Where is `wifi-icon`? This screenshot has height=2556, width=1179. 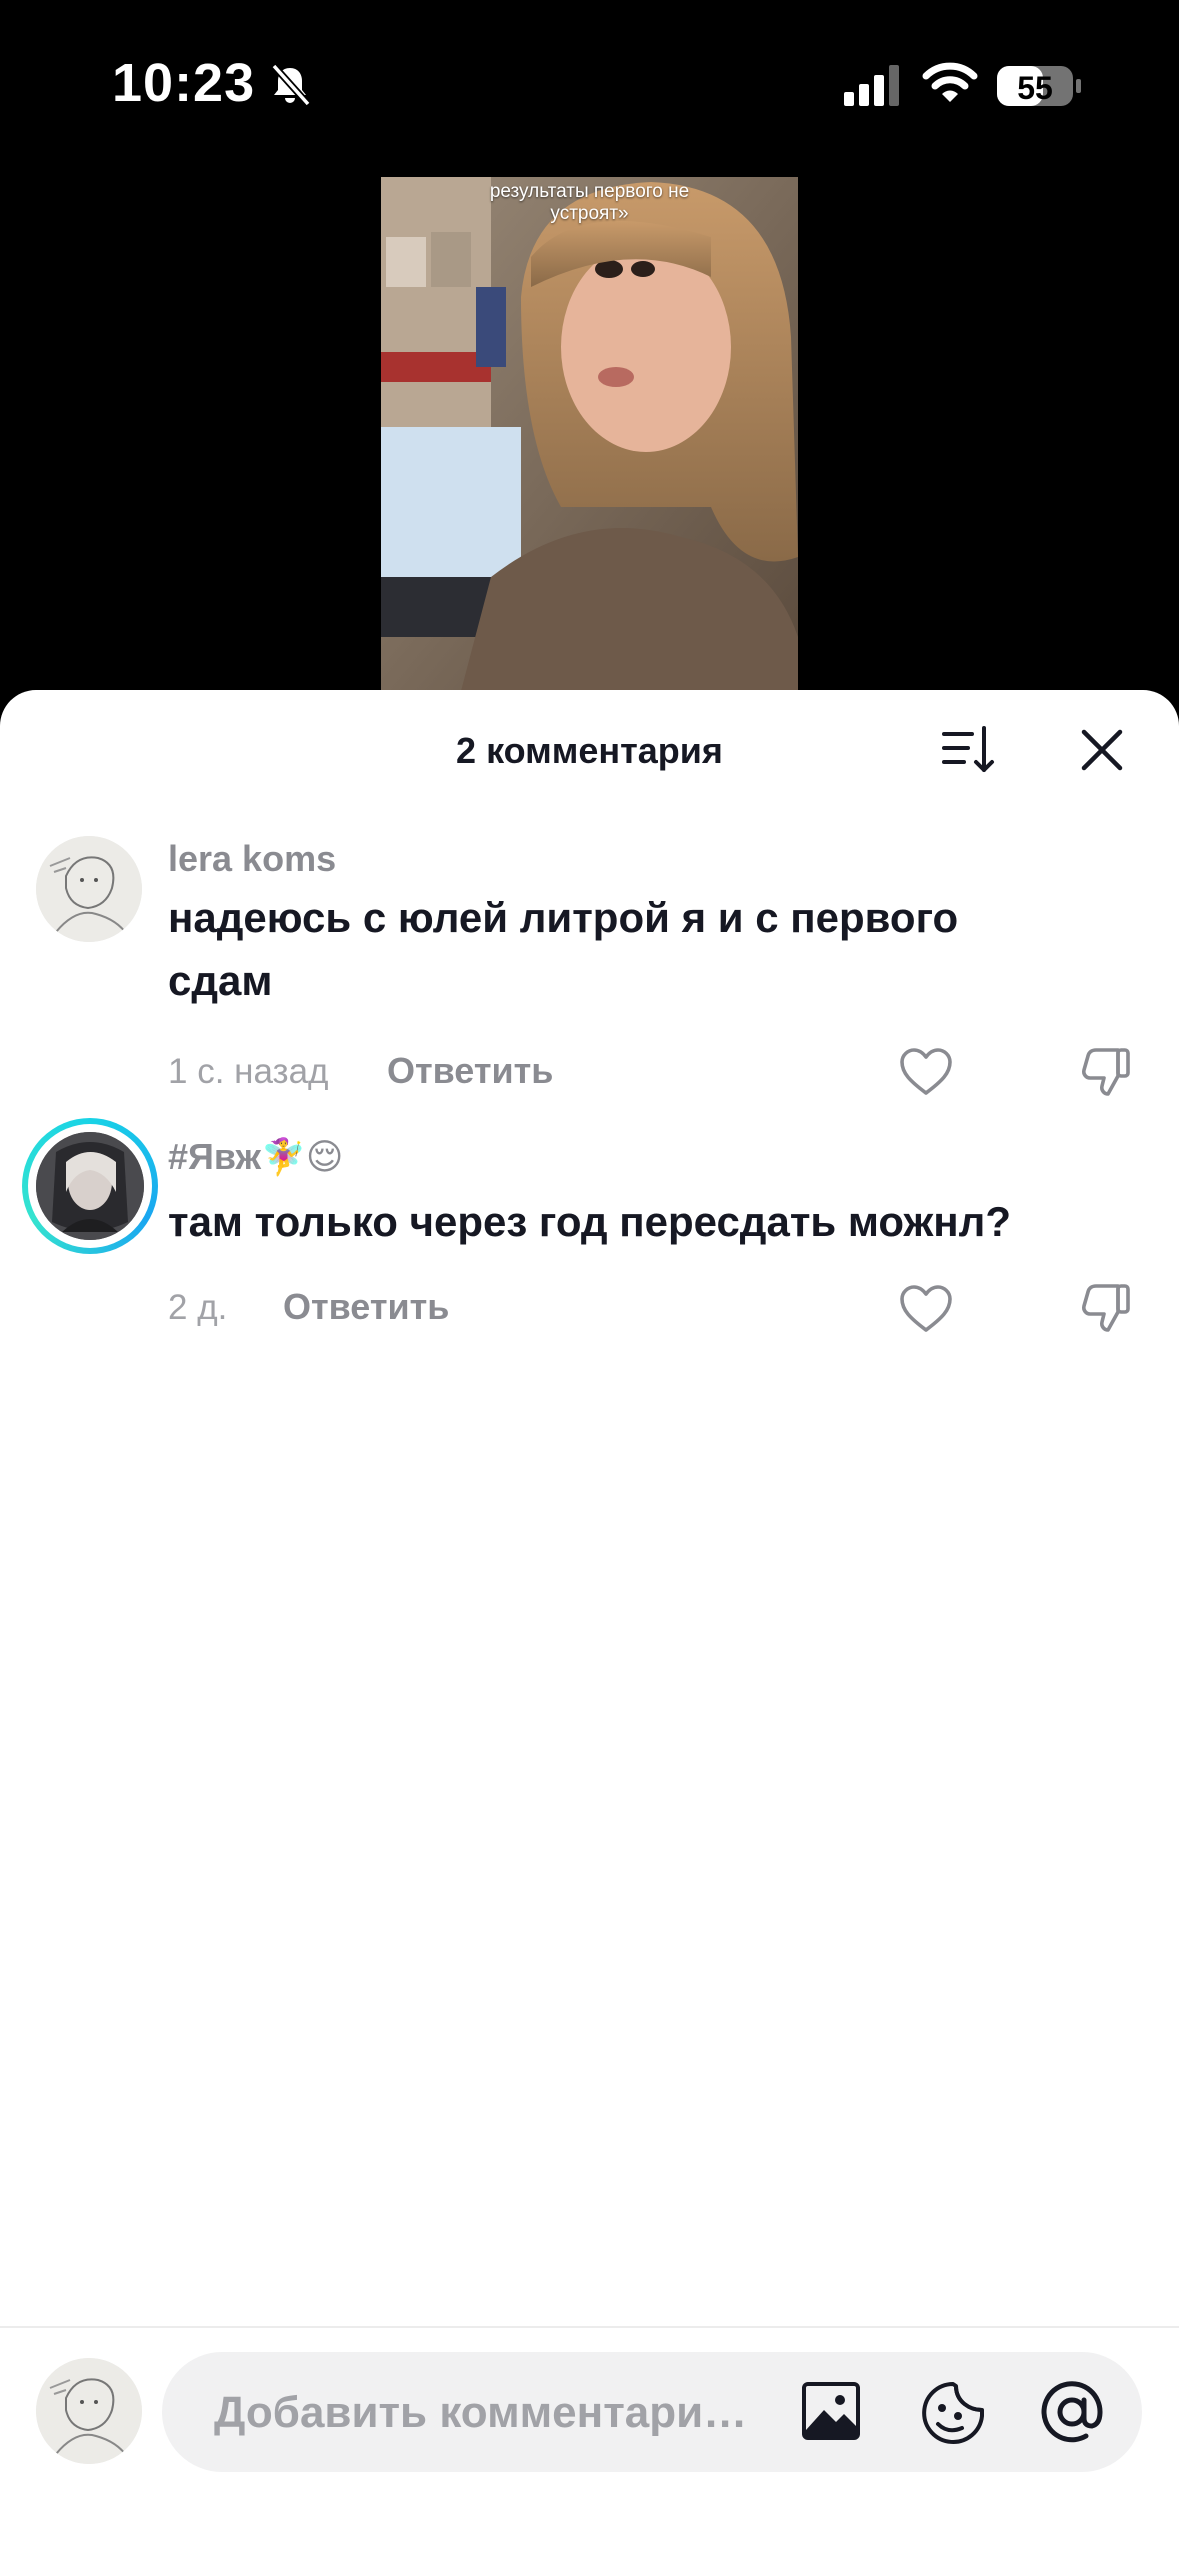
wifi-icon is located at coordinates (950, 82).